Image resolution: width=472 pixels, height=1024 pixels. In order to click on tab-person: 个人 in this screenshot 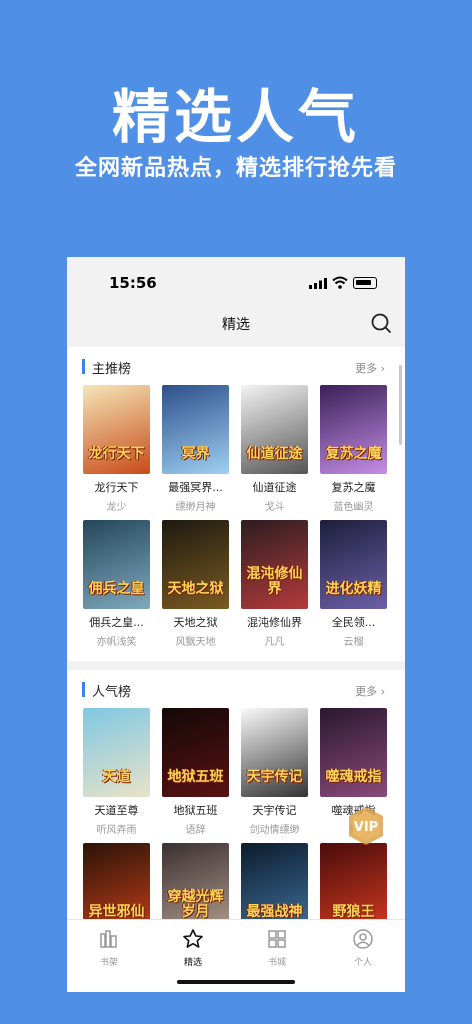, I will do `click(363, 948)`.